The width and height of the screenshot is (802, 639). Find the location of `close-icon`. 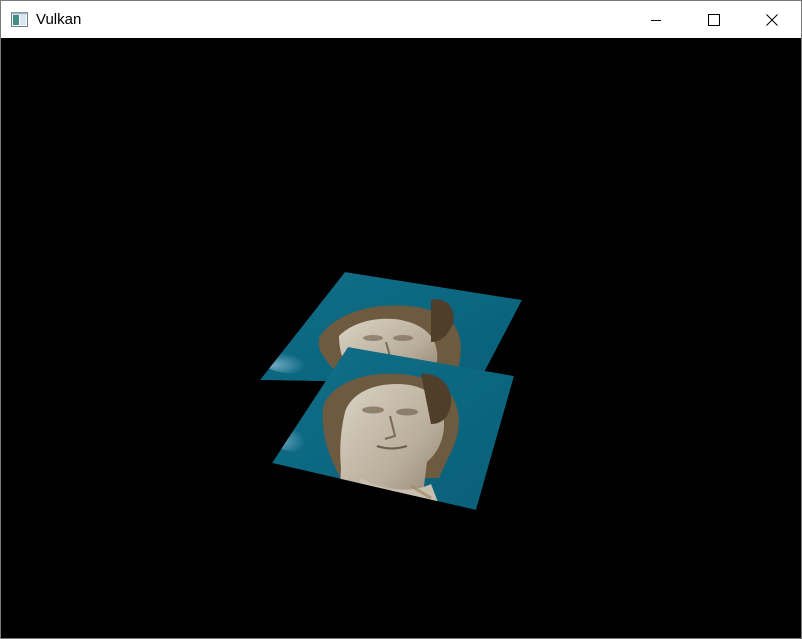

close-icon is located at coordinates (772, 19).